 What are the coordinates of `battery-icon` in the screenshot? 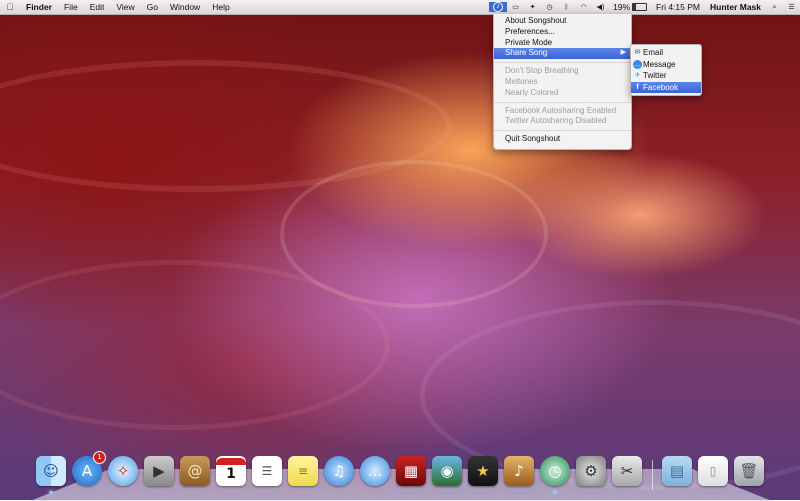 It's located at (640, 7).